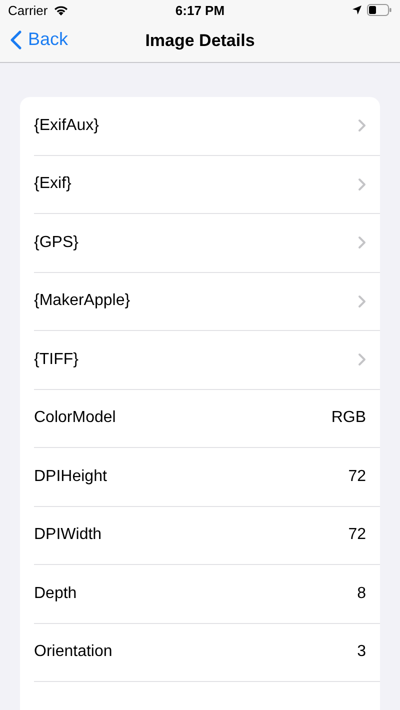 Image resolution: width=400 pixels, height=710 pixels. What do you see at coordinates (207, 126) in the screenshot?
I see `disclosure-row: {ExifAux}` at bounding box center [207, 126].